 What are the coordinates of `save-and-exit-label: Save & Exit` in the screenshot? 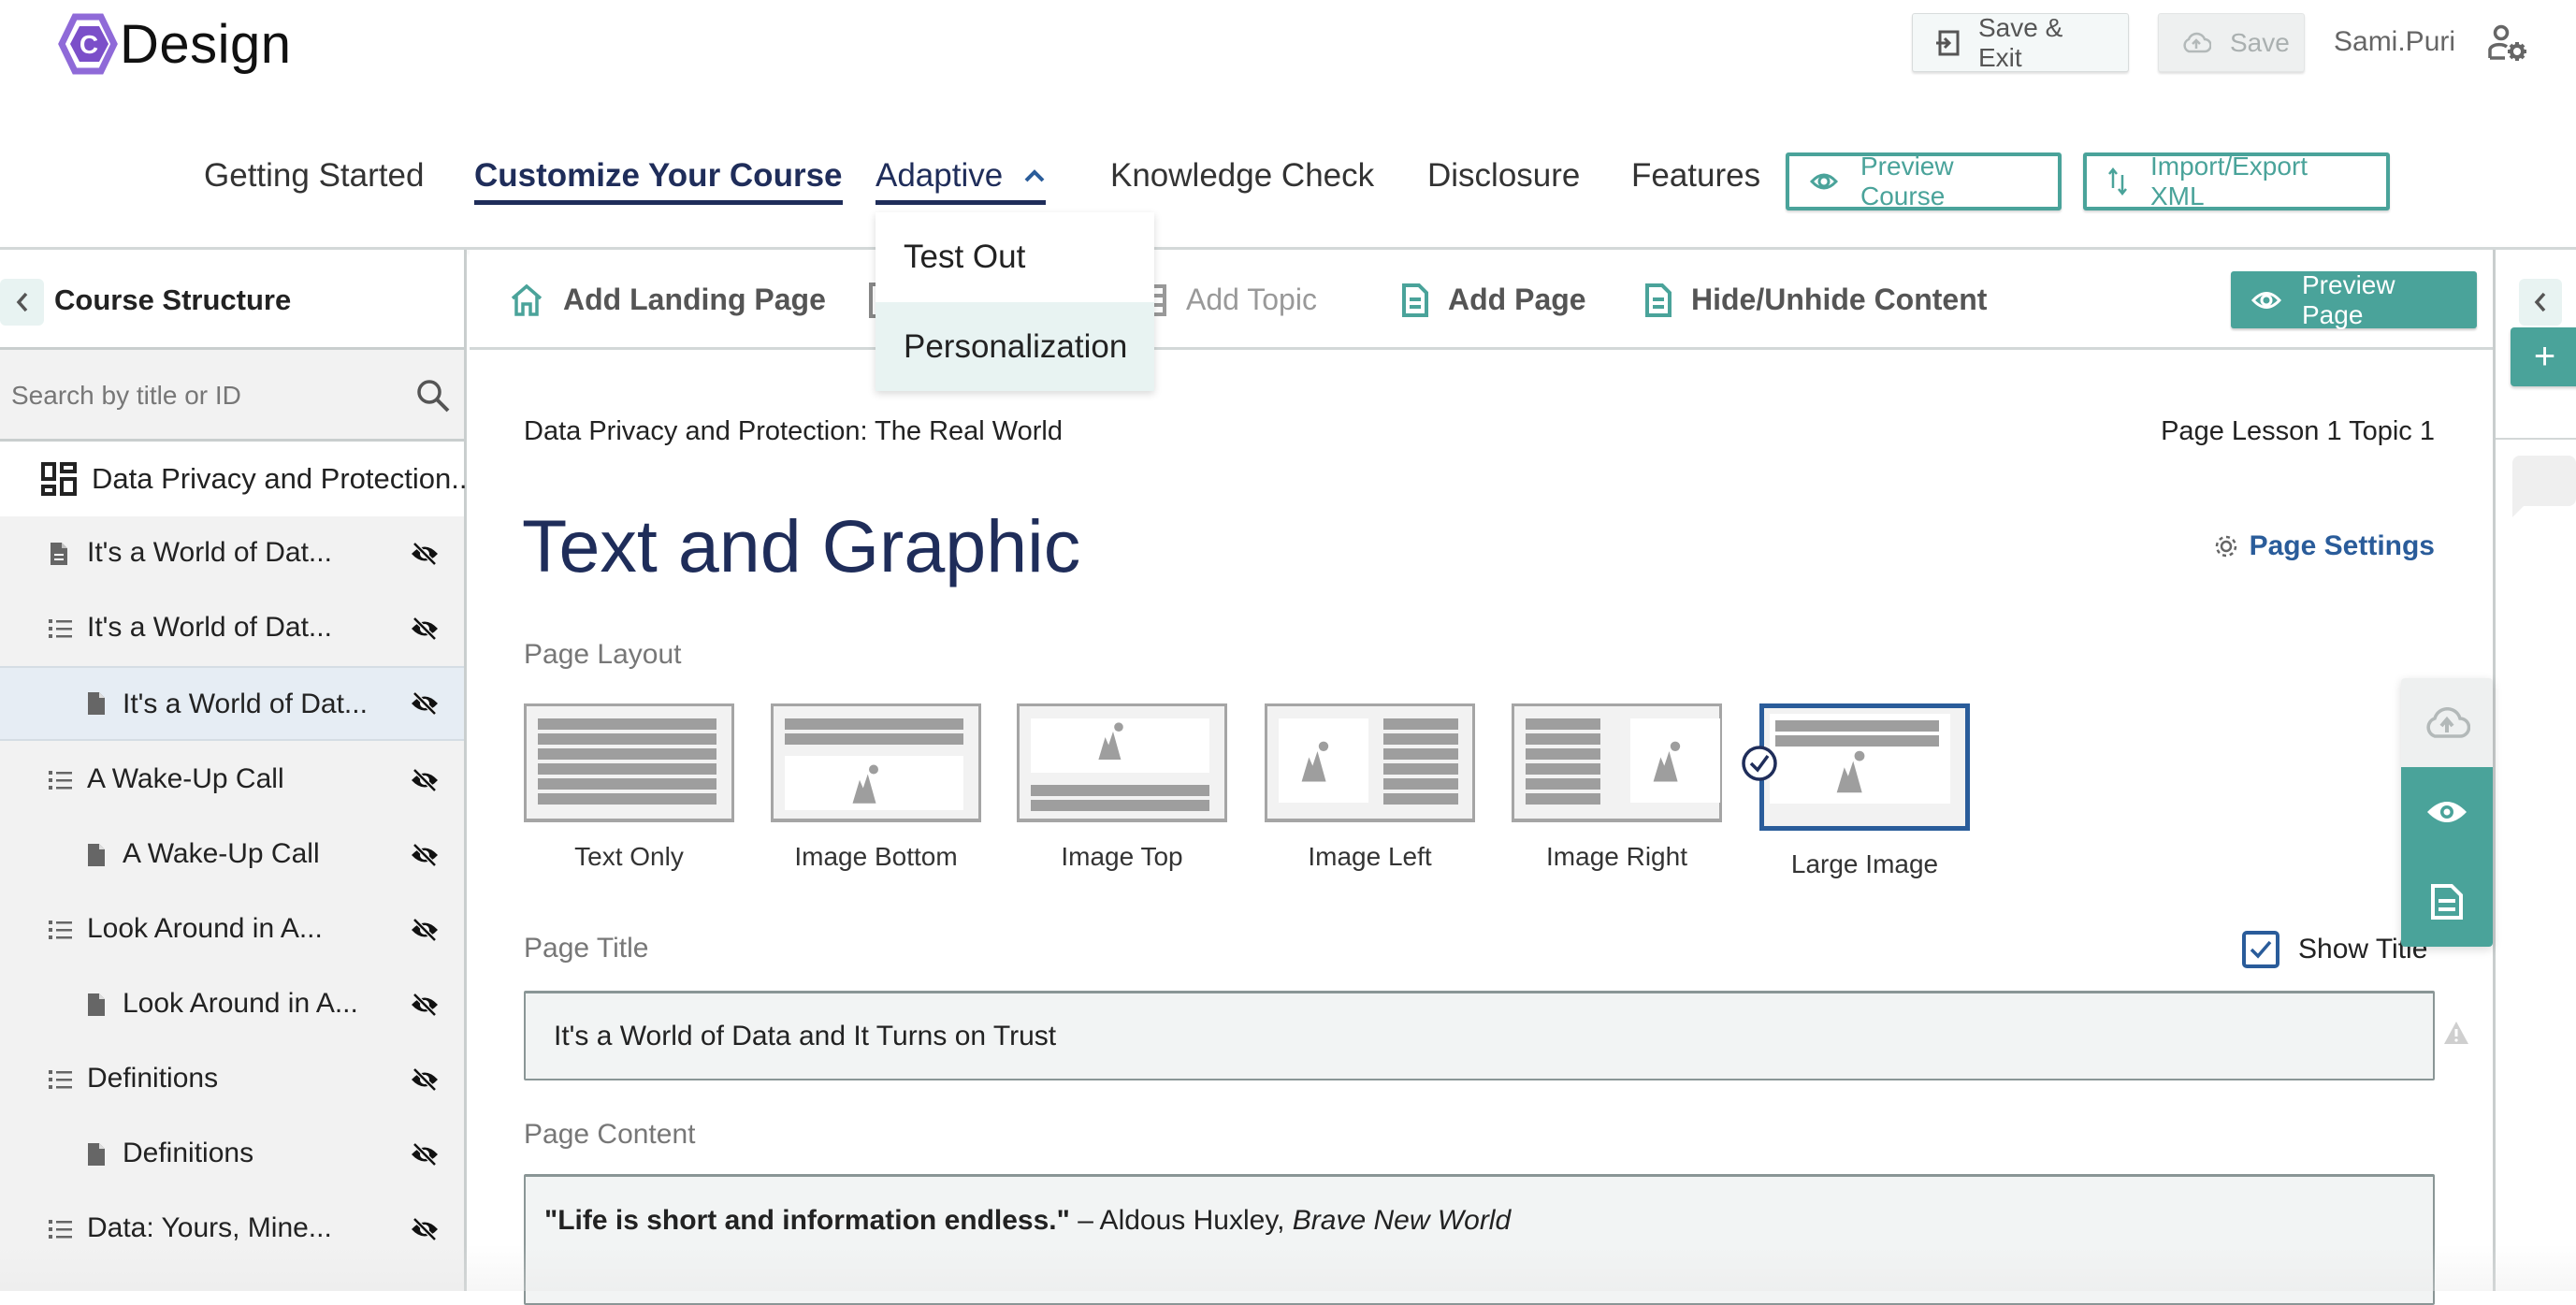 It's located at (2021, 42).